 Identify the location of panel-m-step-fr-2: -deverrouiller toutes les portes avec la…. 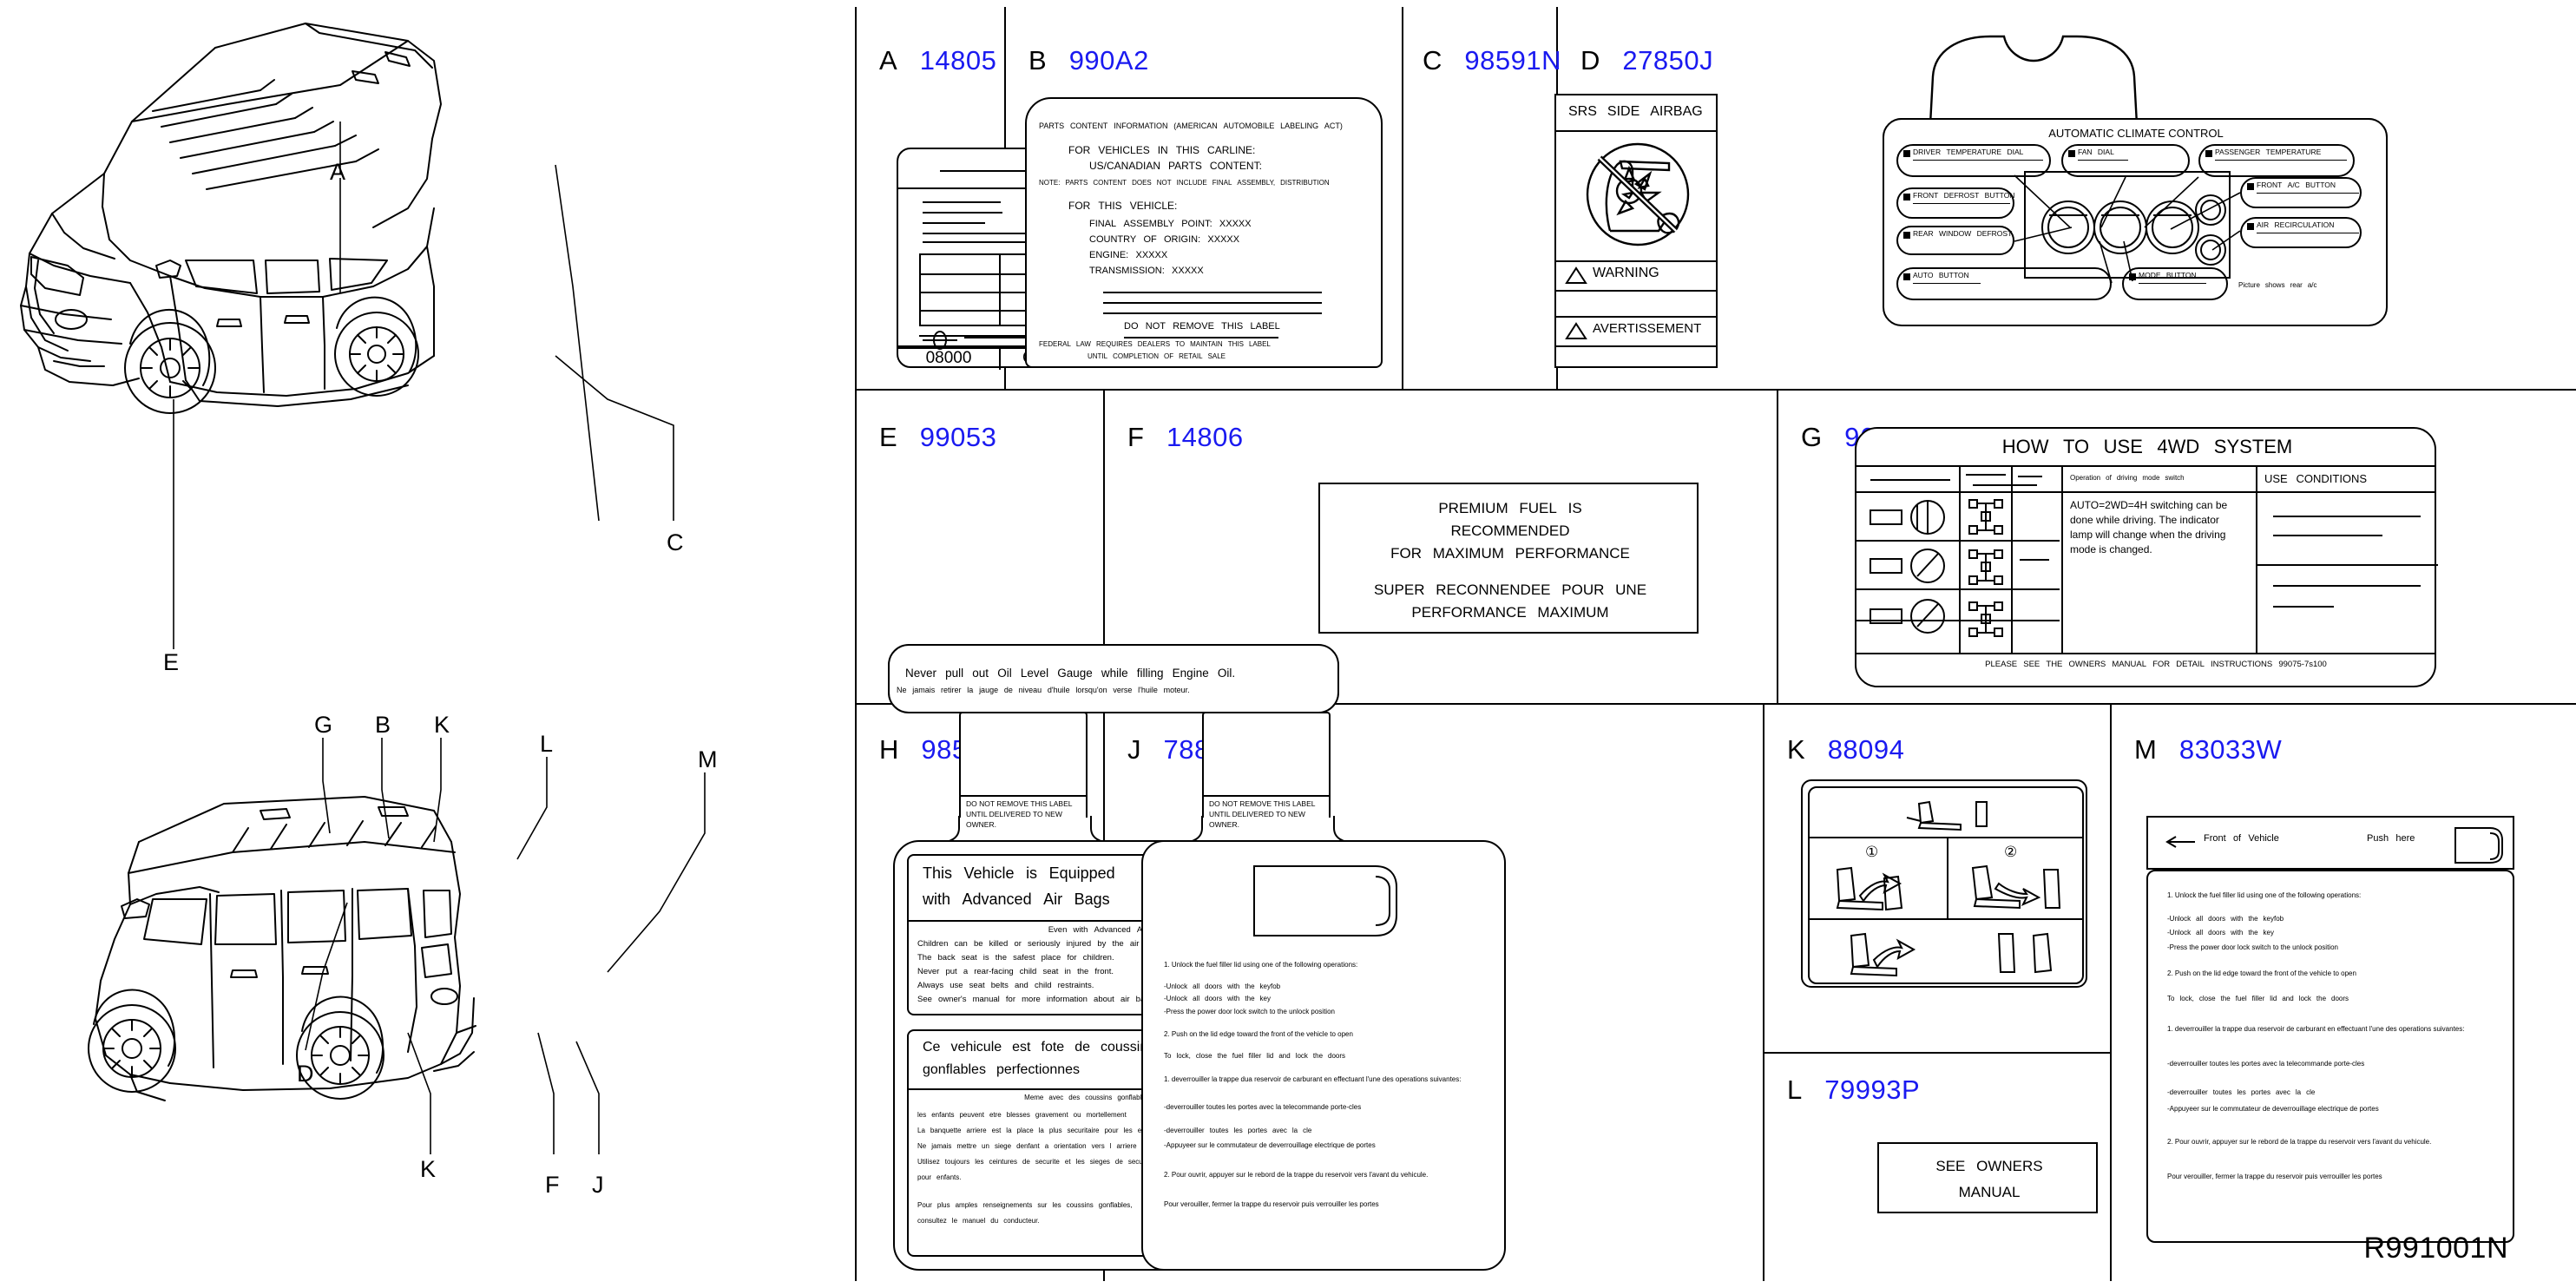
(2266, 1064).